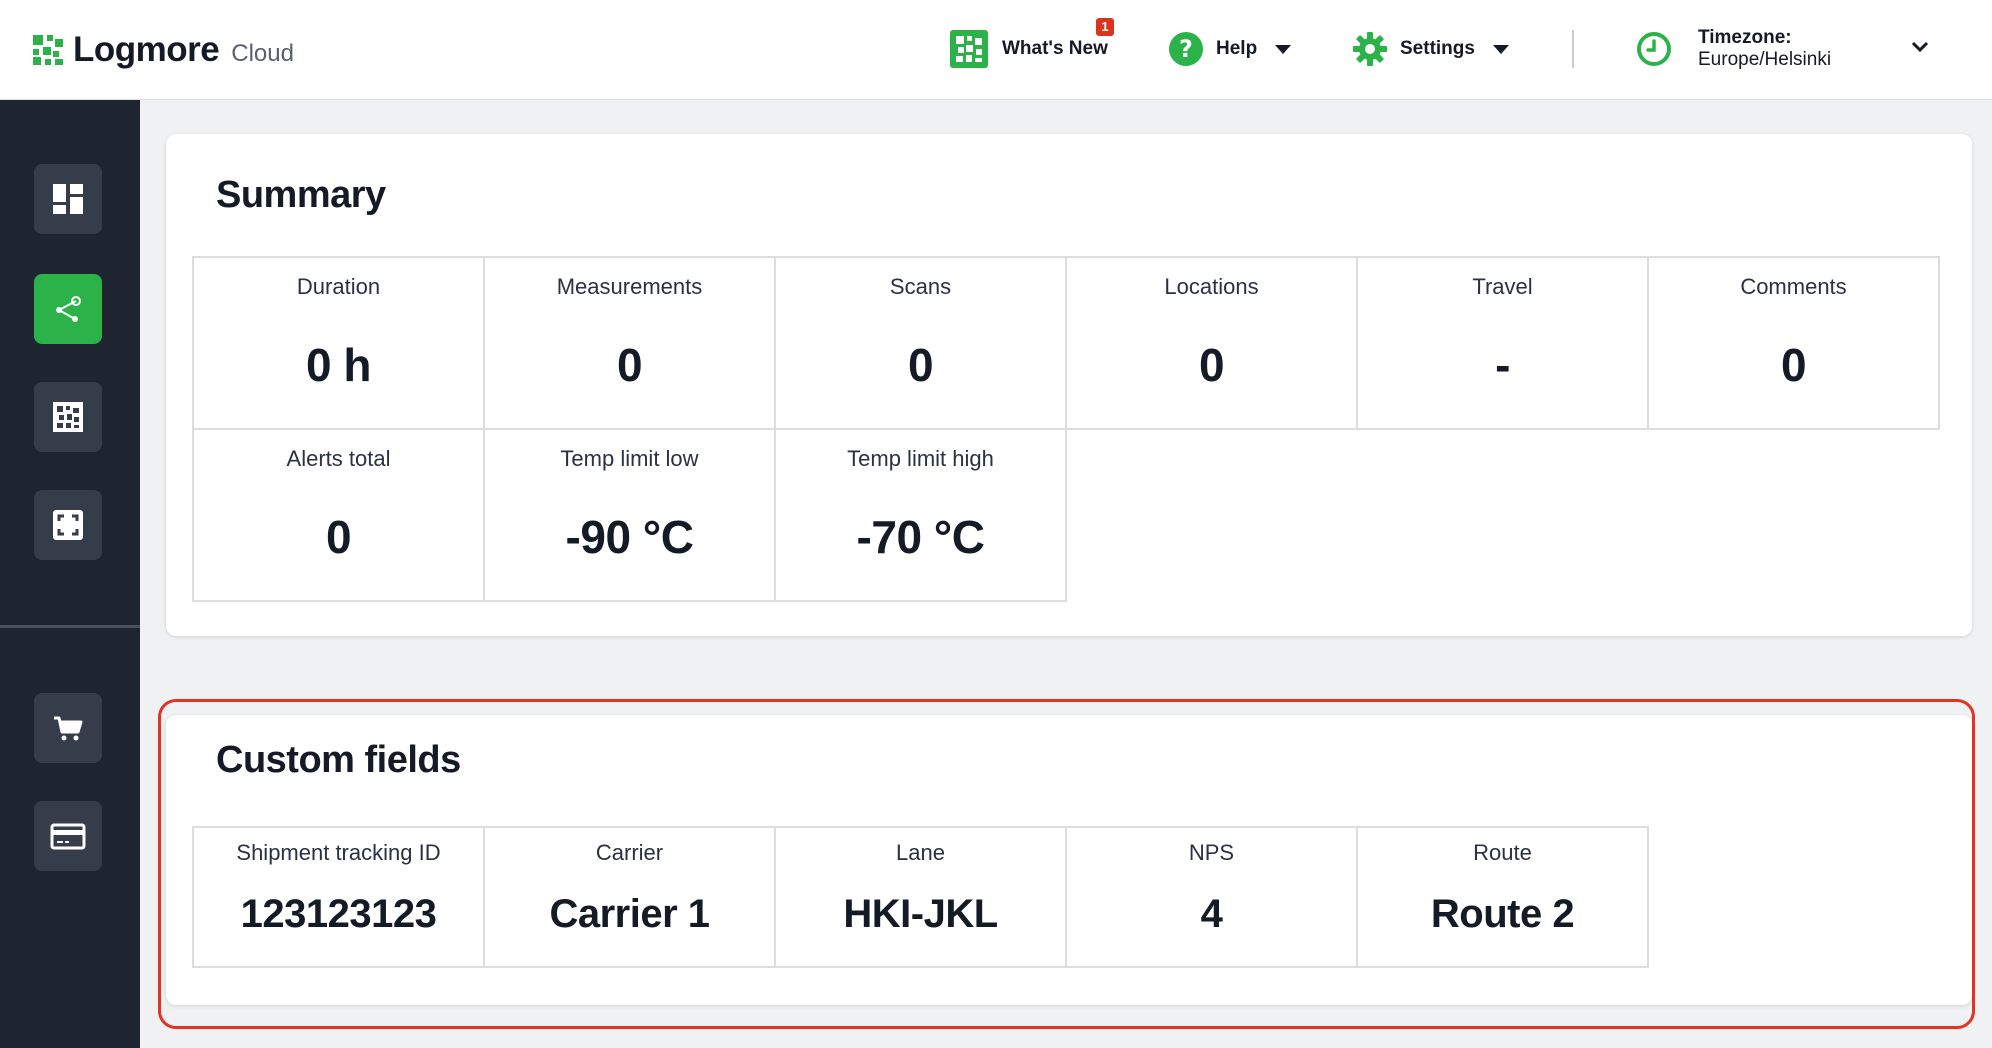 The width and height of the screenshot is (1992, 1048). Describe the element at coordinates (1237, 48) in the screenshot. I see `help-label: Help` at that location.